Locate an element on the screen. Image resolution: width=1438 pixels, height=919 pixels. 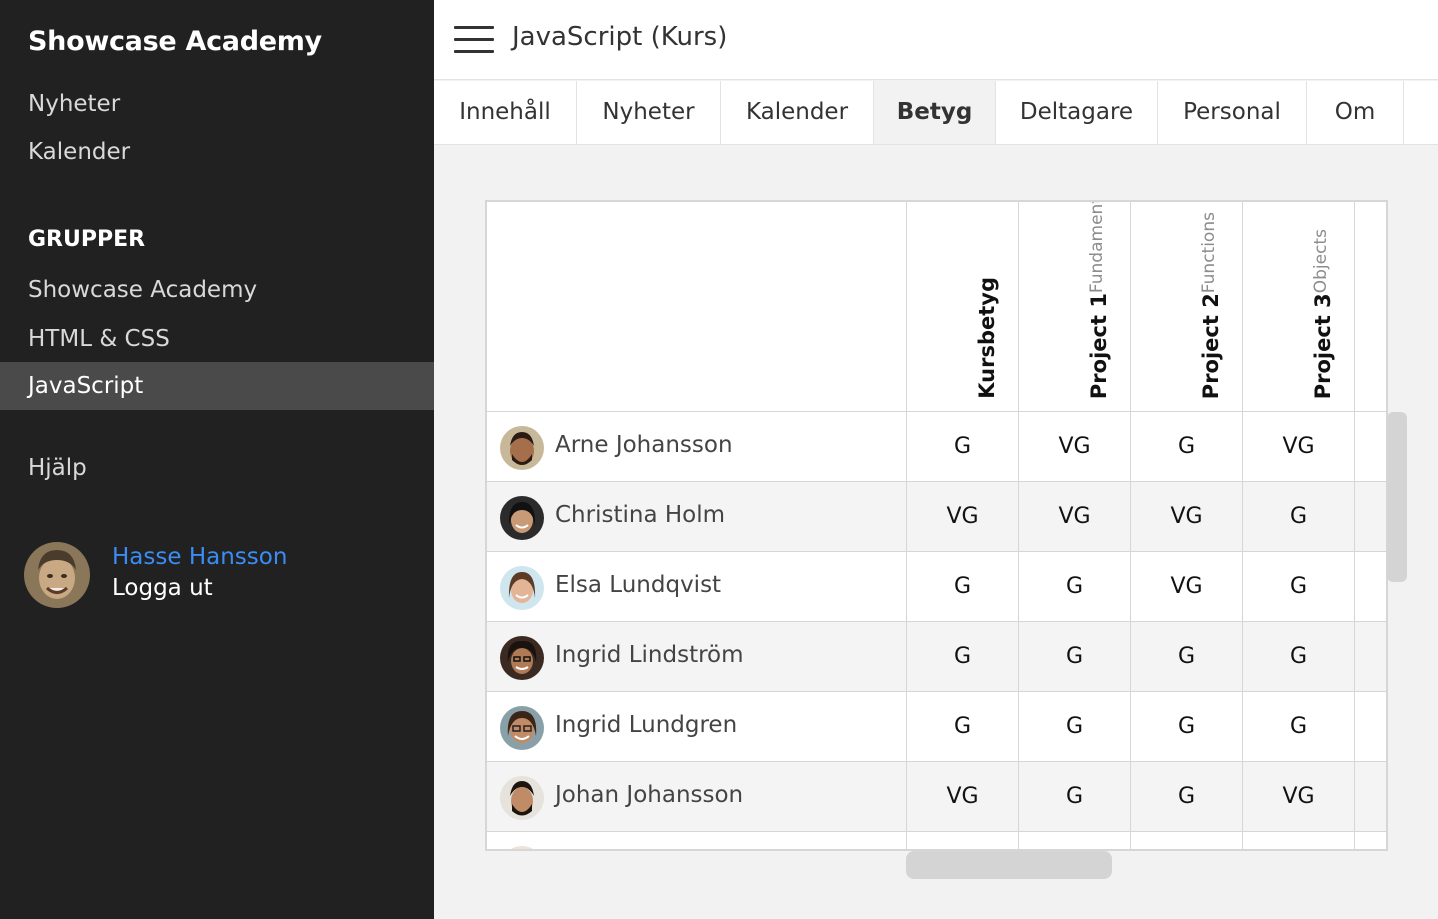
tab-betyg: Betyg is located at coordinates (935, 112).